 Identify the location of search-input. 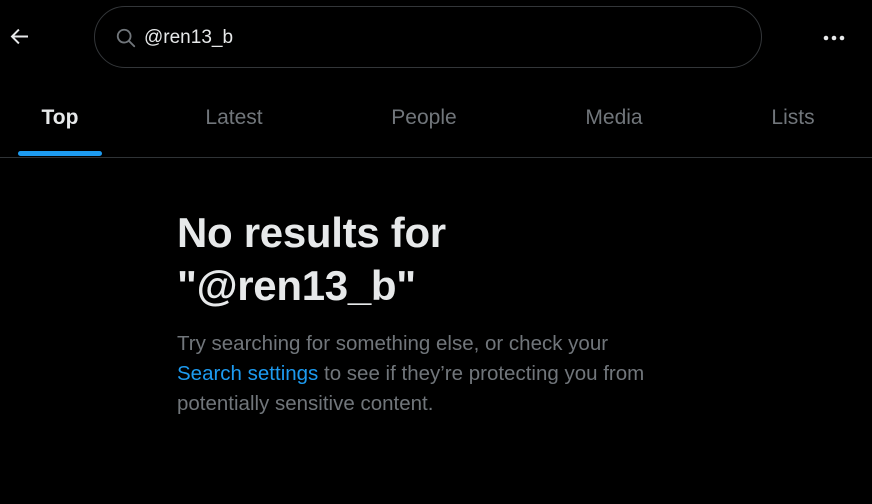
(439, 38).